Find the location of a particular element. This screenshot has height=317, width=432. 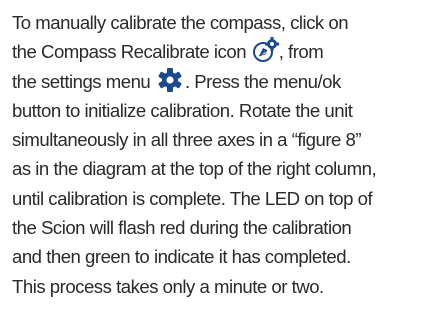

text-line-2-end: , from is located at coordinates (301, 52).